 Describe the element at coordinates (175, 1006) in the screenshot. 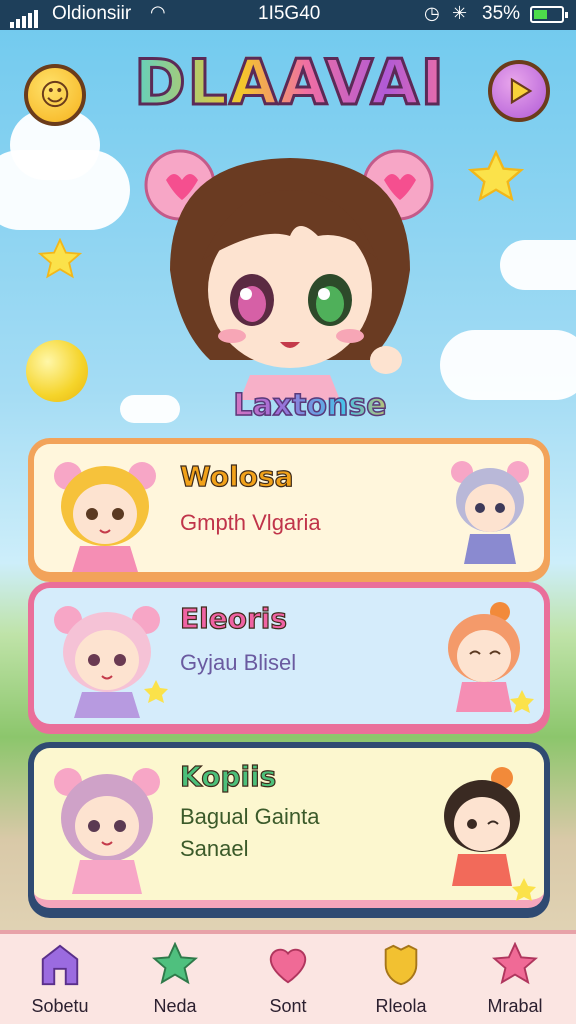

I see `nav-item-label: Neda` at that location.